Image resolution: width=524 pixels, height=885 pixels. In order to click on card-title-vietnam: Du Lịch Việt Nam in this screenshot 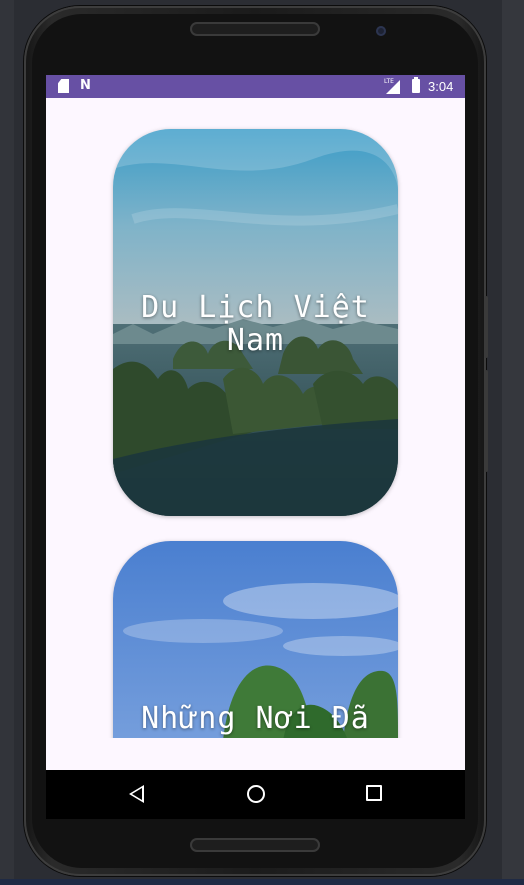, I will do `click(255, 324)`.